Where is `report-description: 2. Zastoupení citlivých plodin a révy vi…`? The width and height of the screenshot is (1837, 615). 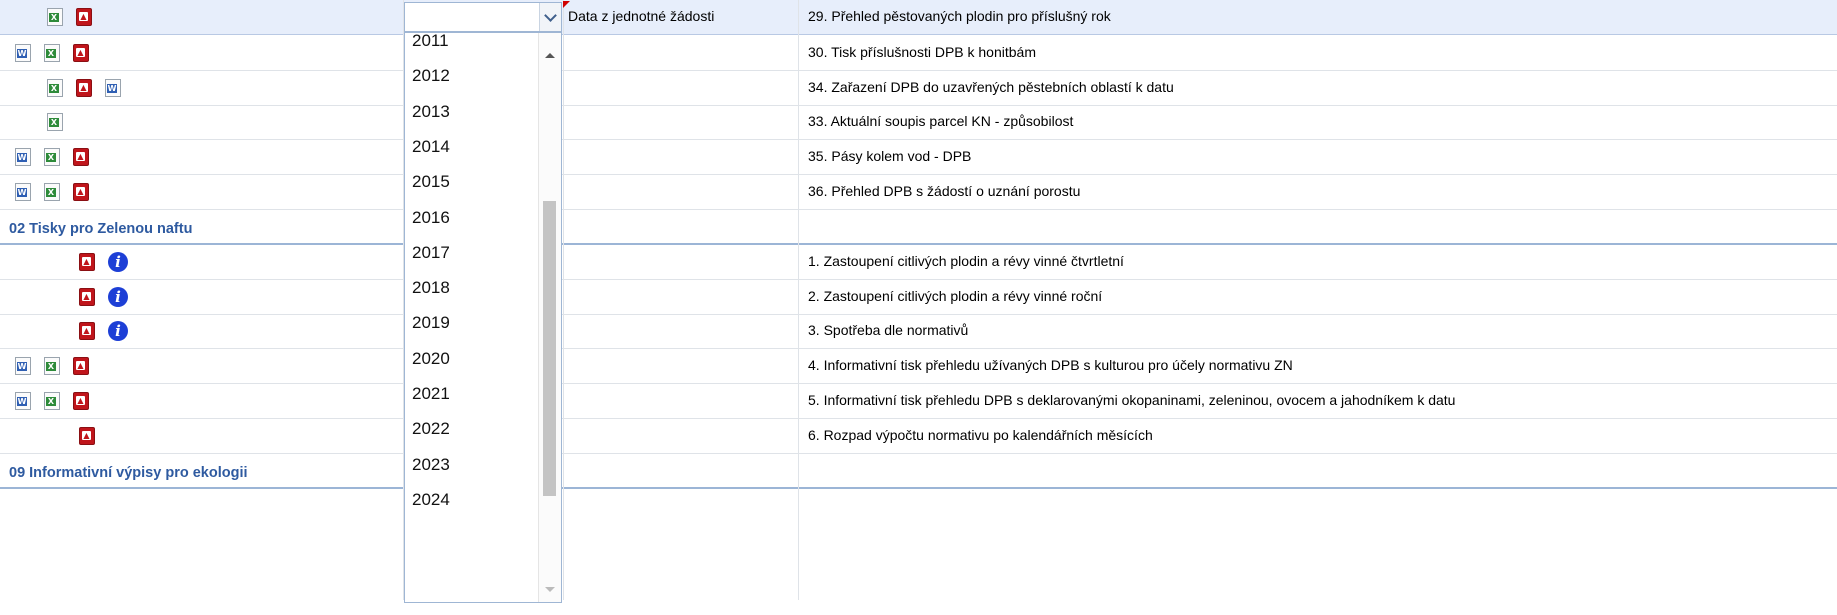 report-description: 2. Zastoupení citlivých plodin a révy vi… is located at coordinates (955, 296).